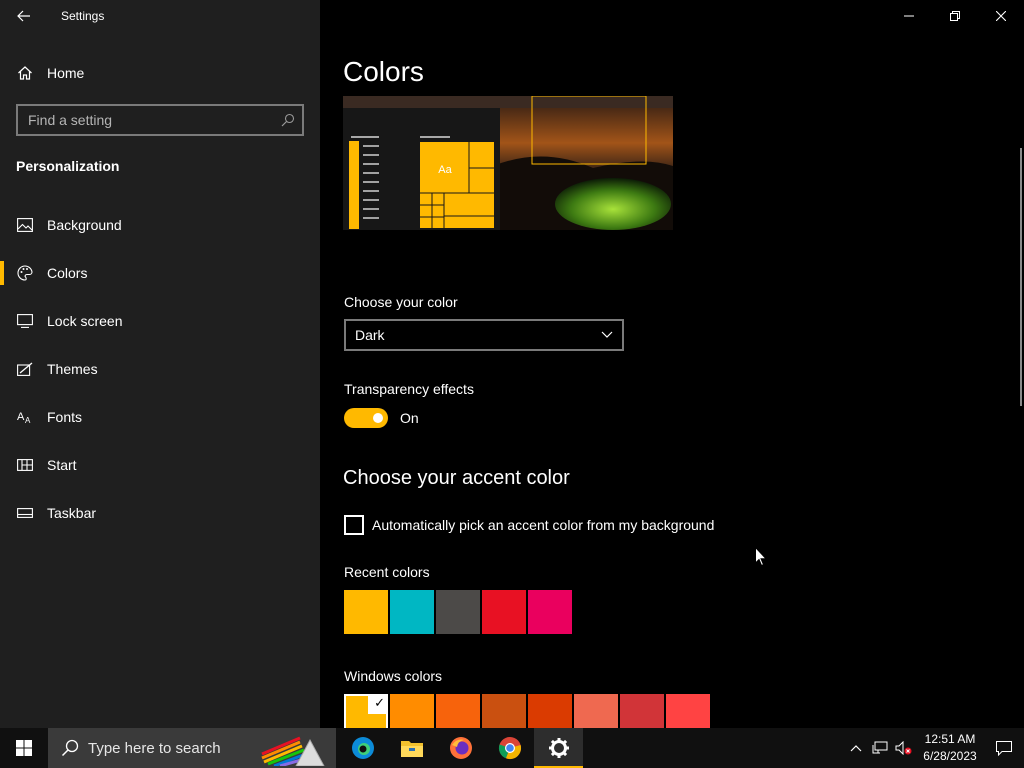 This screenshot has height=768, width=1024. I want to click on windows-logo-icon, so click(24, 748).